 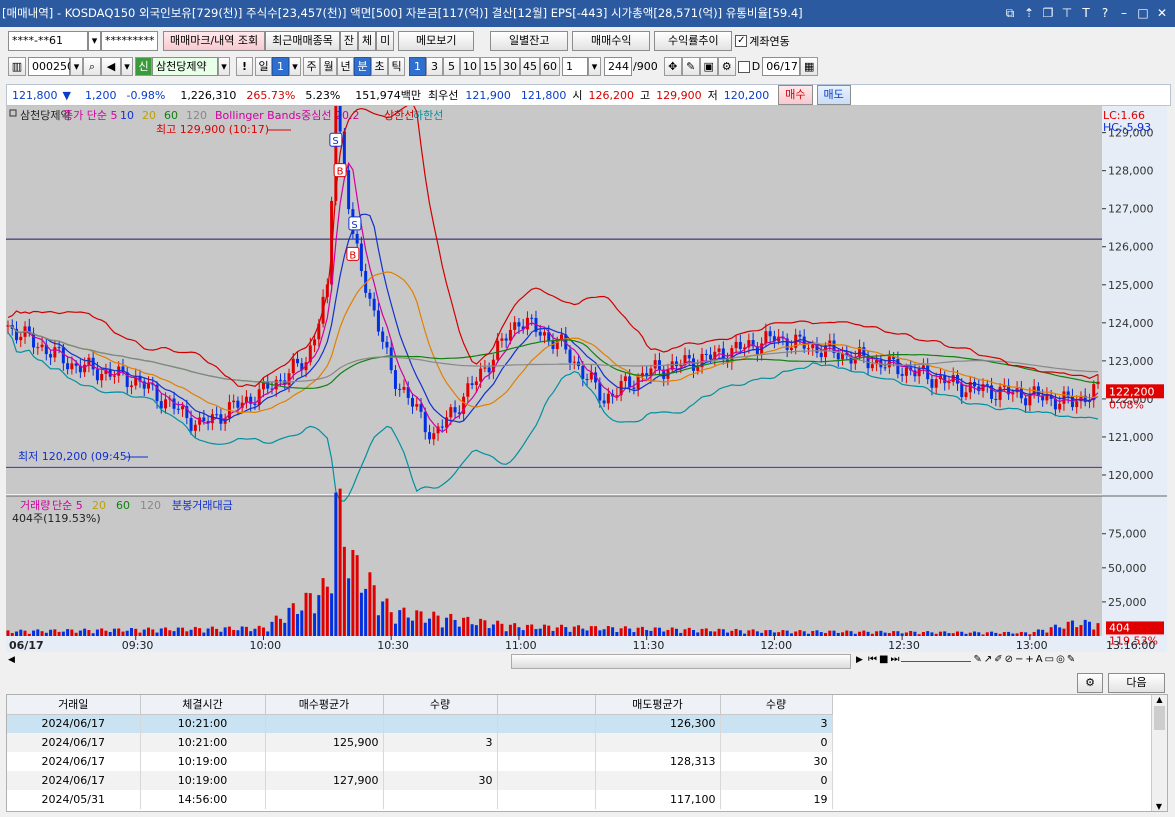 What do you see at coordinates (328, 66) in the screenshot?
I see `period-month-button: 월` at bounding box center [328, 66].